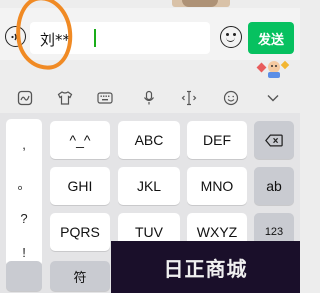 The width and height of the screenshot is (320, 293). I want to click on key-pqrs: PQRS, so click(80, 232).